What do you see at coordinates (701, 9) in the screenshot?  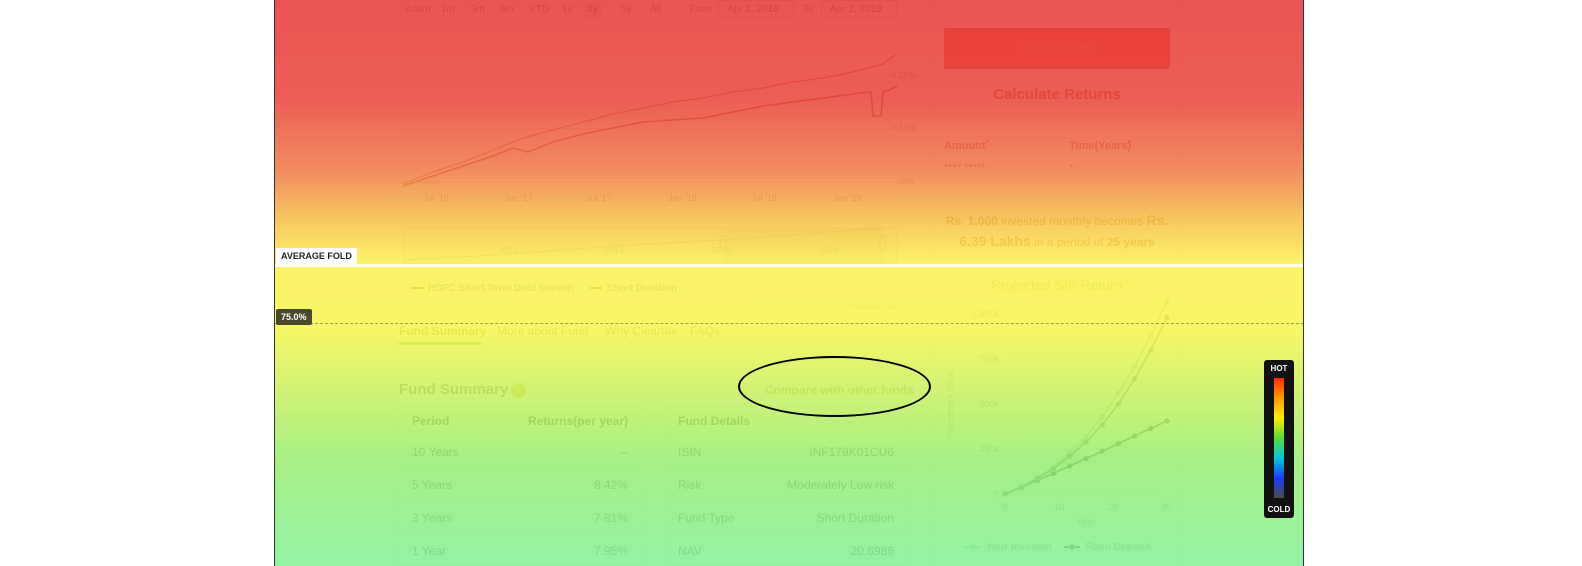 I see `from-label: From` at bounding box center [701, 9].